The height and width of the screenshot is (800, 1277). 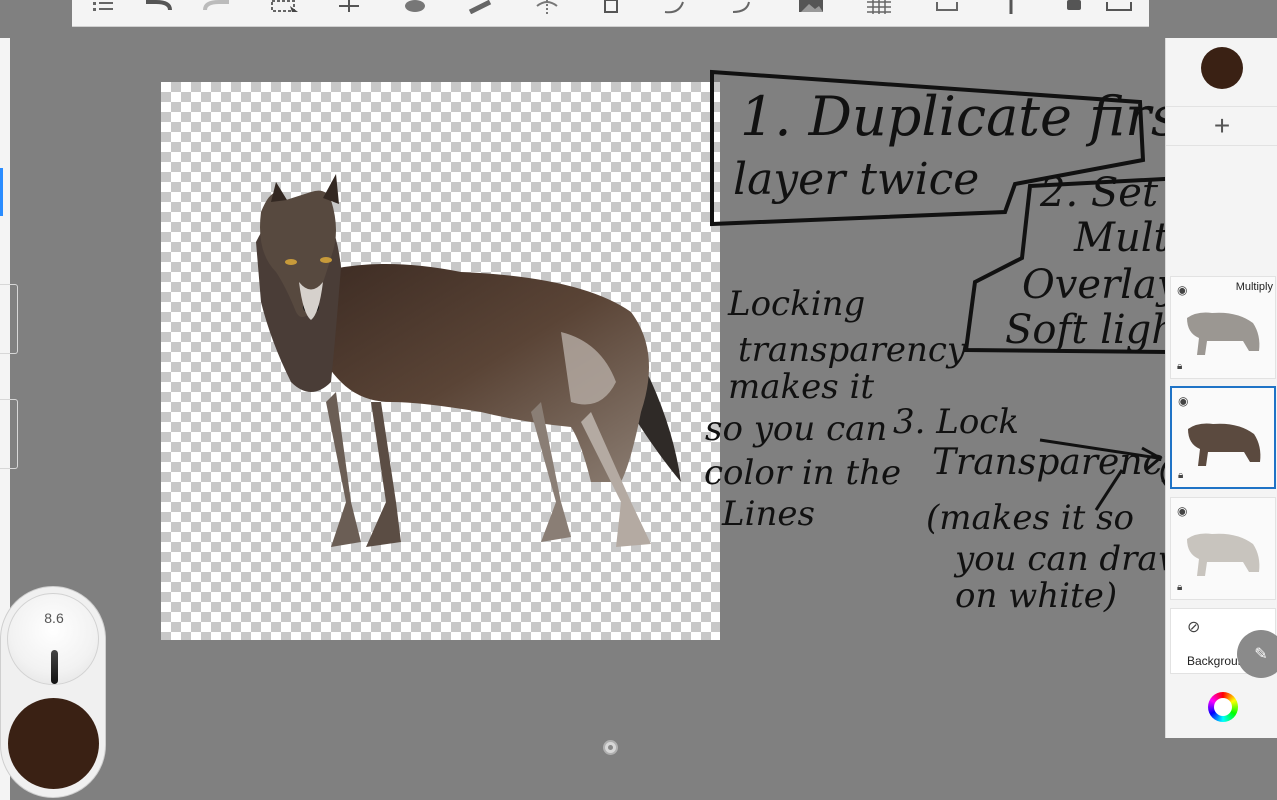 I want to click on frame-icon, so click(x=947, y=8).